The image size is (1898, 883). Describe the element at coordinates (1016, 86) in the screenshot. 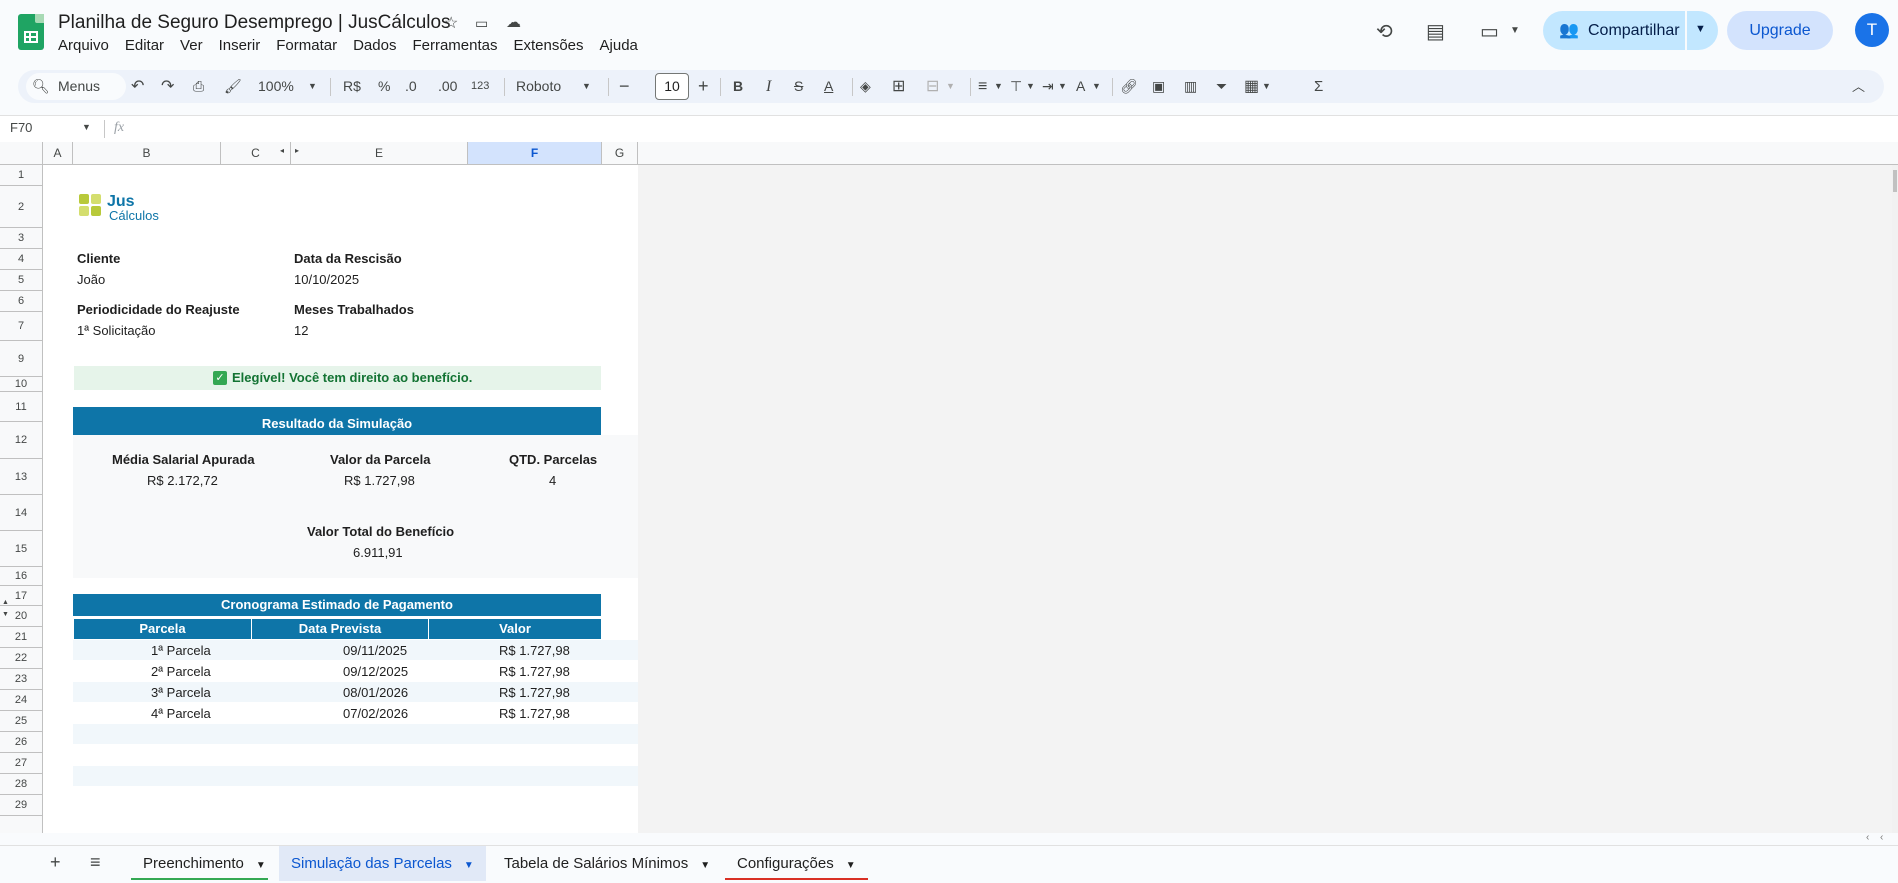

I see `vertical-align-icon: ⊤` at that location.